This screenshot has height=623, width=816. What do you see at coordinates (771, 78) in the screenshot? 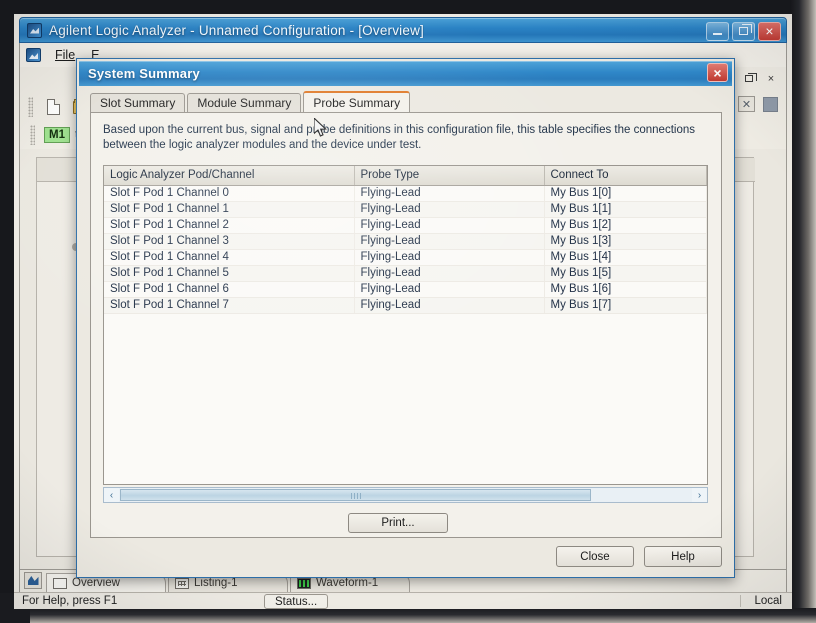
I see `mdi-close-button: ×` at bounding box center [771, 78].